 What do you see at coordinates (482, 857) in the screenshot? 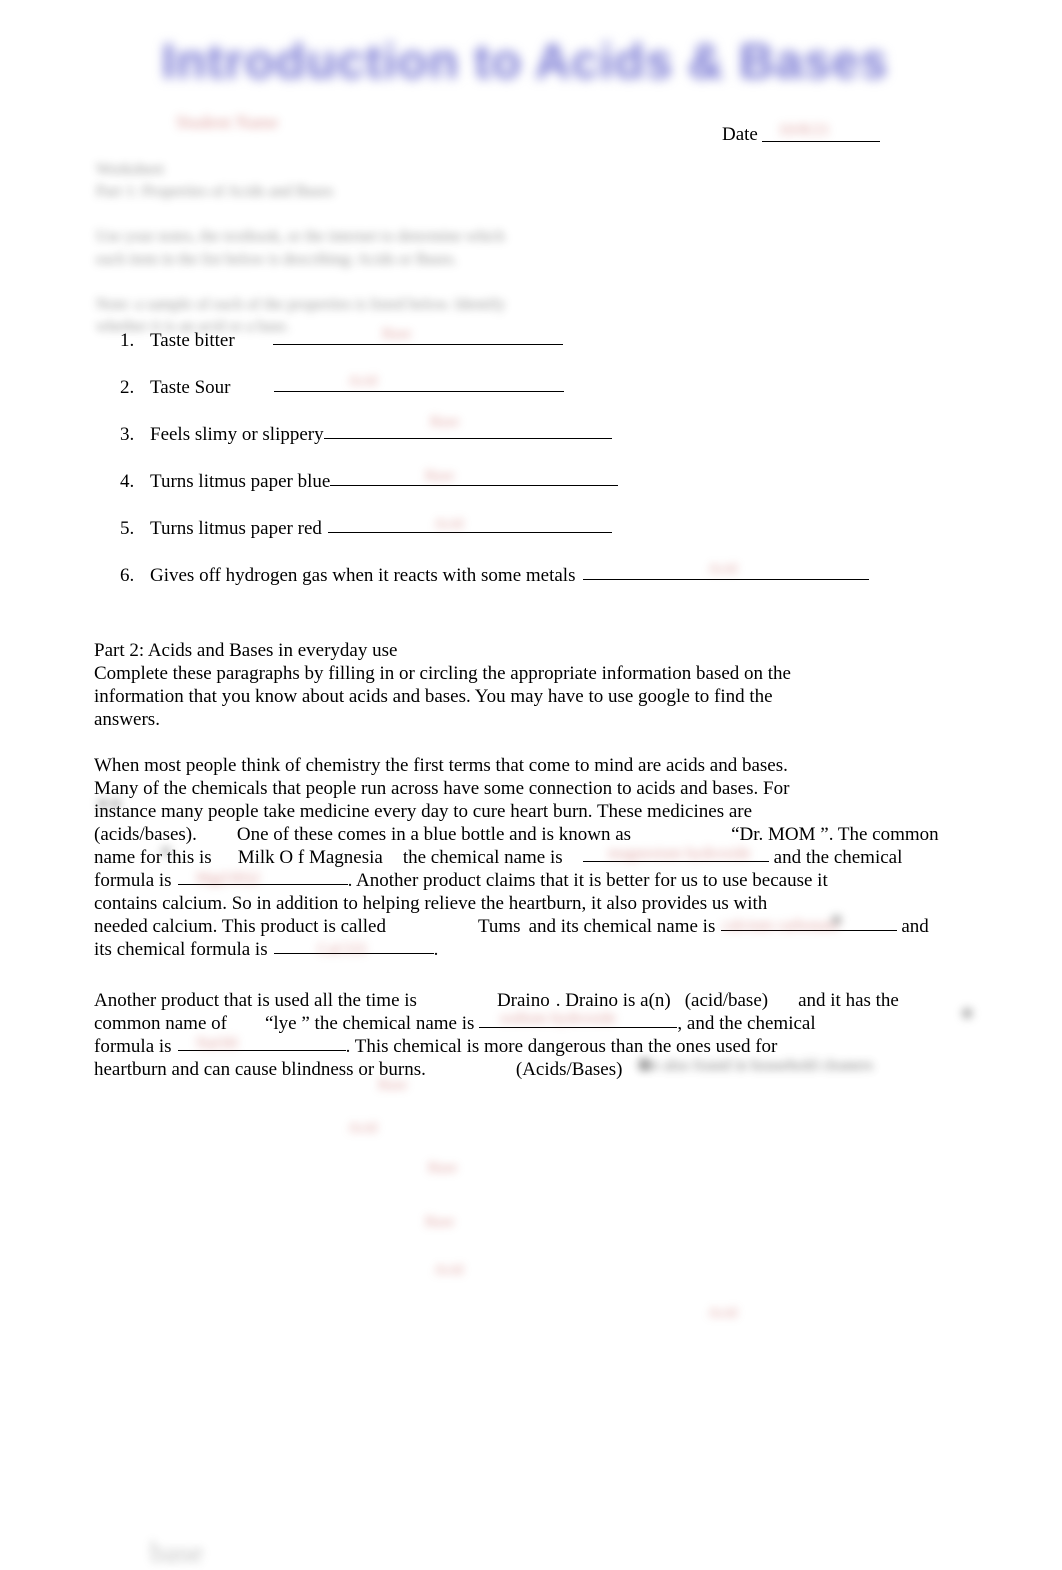
I see `p1-line5-c: the chemical name is` at bounding box center [482, 857].